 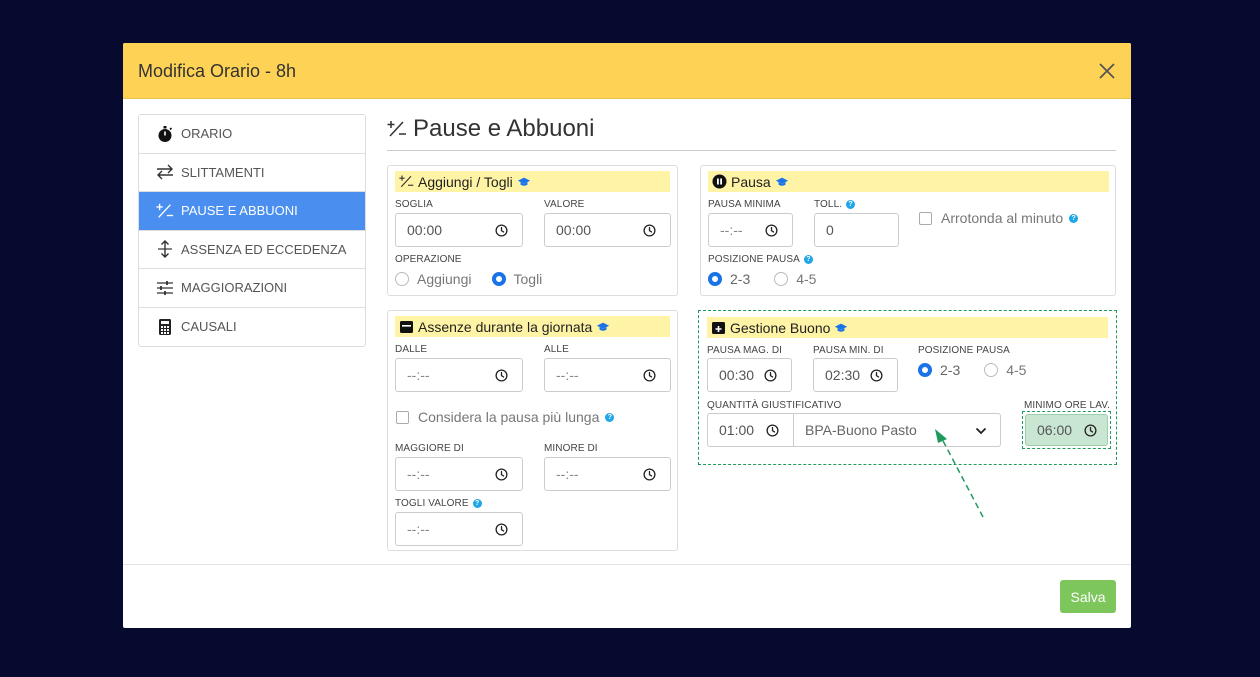 I want to click on modal-title: Modifica Orario - 8h, so click(x=217, y=71).